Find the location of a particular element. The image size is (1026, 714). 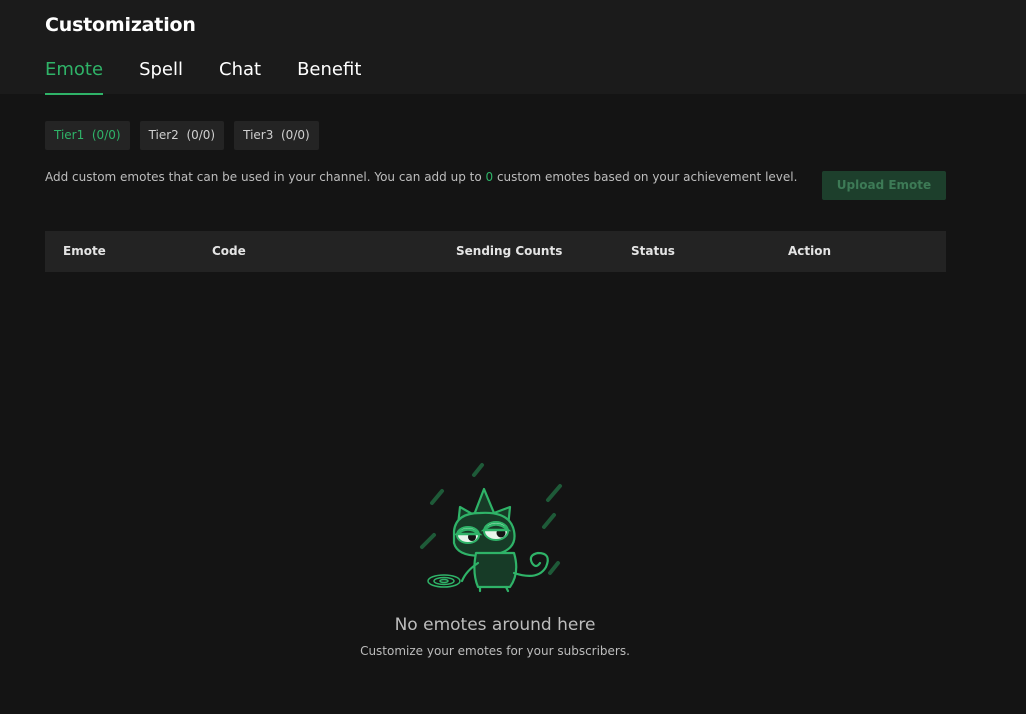

emote-limit-count: 0 is located at coordinates (489, 177).